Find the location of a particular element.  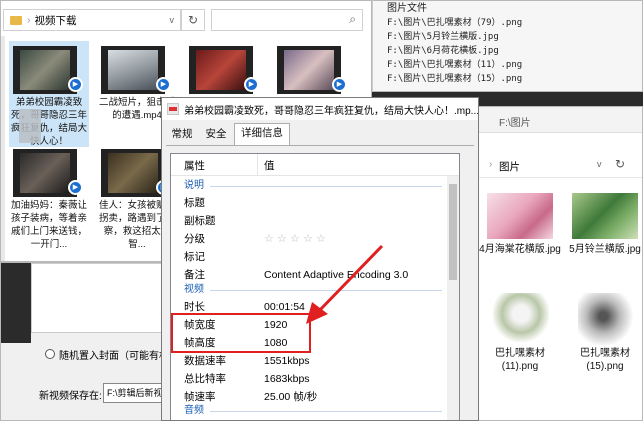

section-description: 说明 is located at coordinates (194, 185).